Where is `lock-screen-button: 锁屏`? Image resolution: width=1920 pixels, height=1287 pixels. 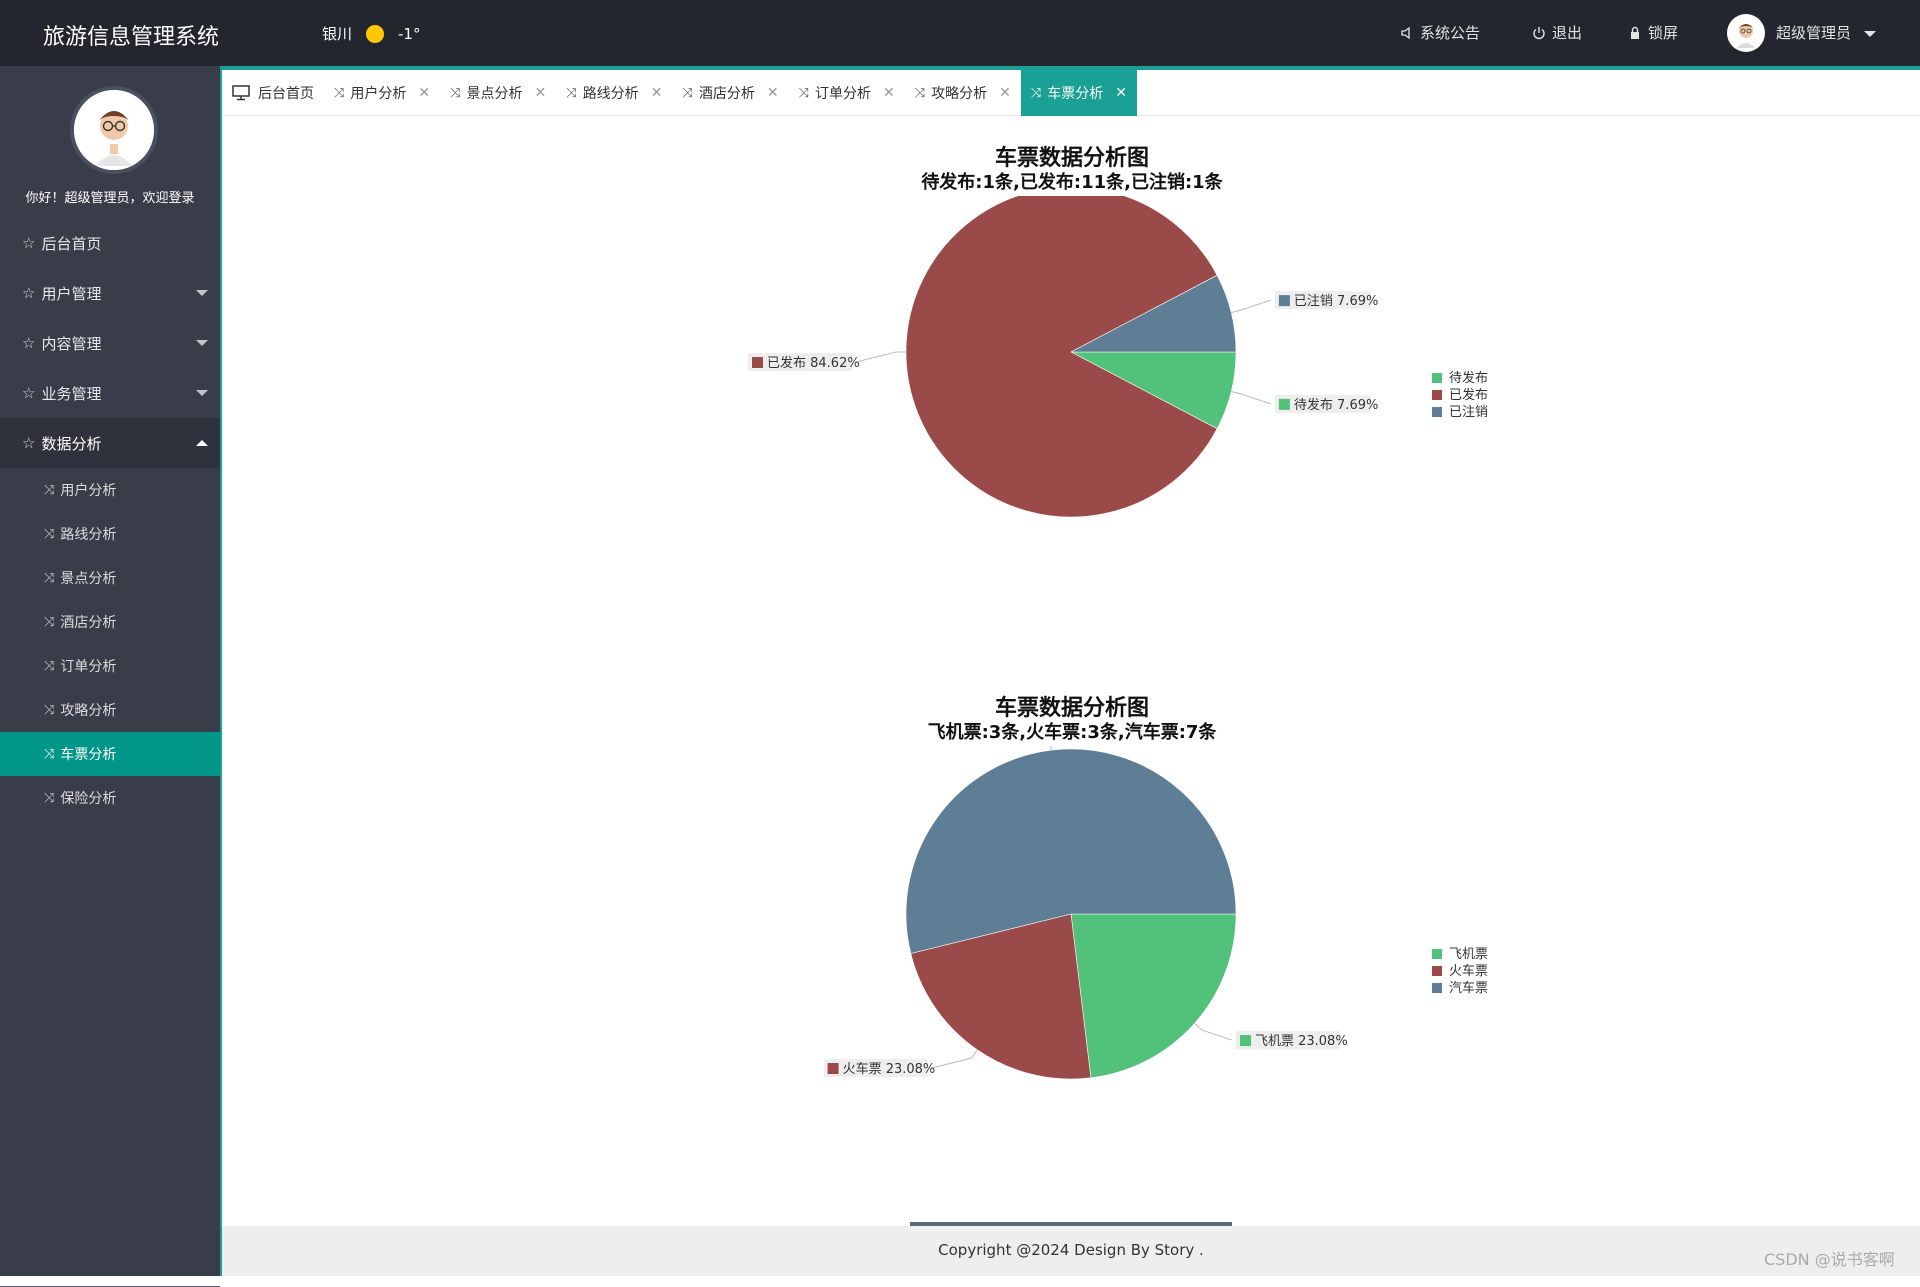
lock-screen-button: 锁屏 is located at coordinates (1653, 32).